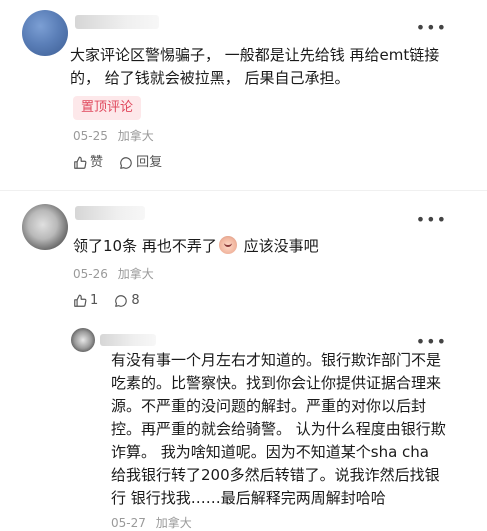  I want to click on like-label: 赞, so click(97, 162).